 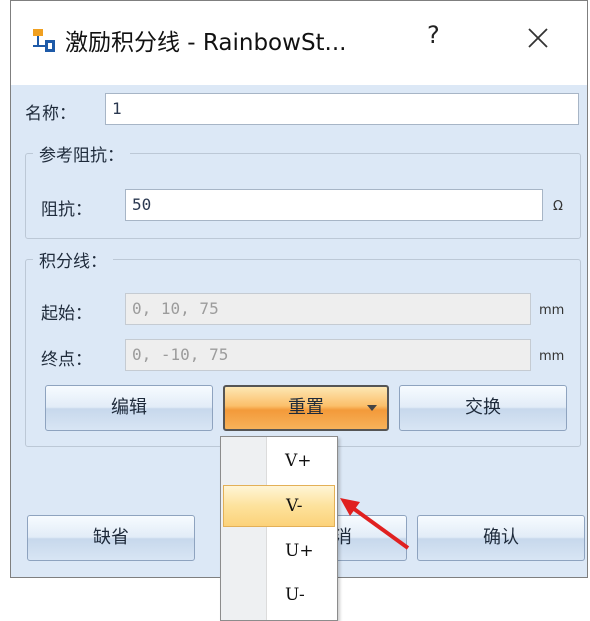 I want to click on end-unit: mm, so click(x=552, y=356).